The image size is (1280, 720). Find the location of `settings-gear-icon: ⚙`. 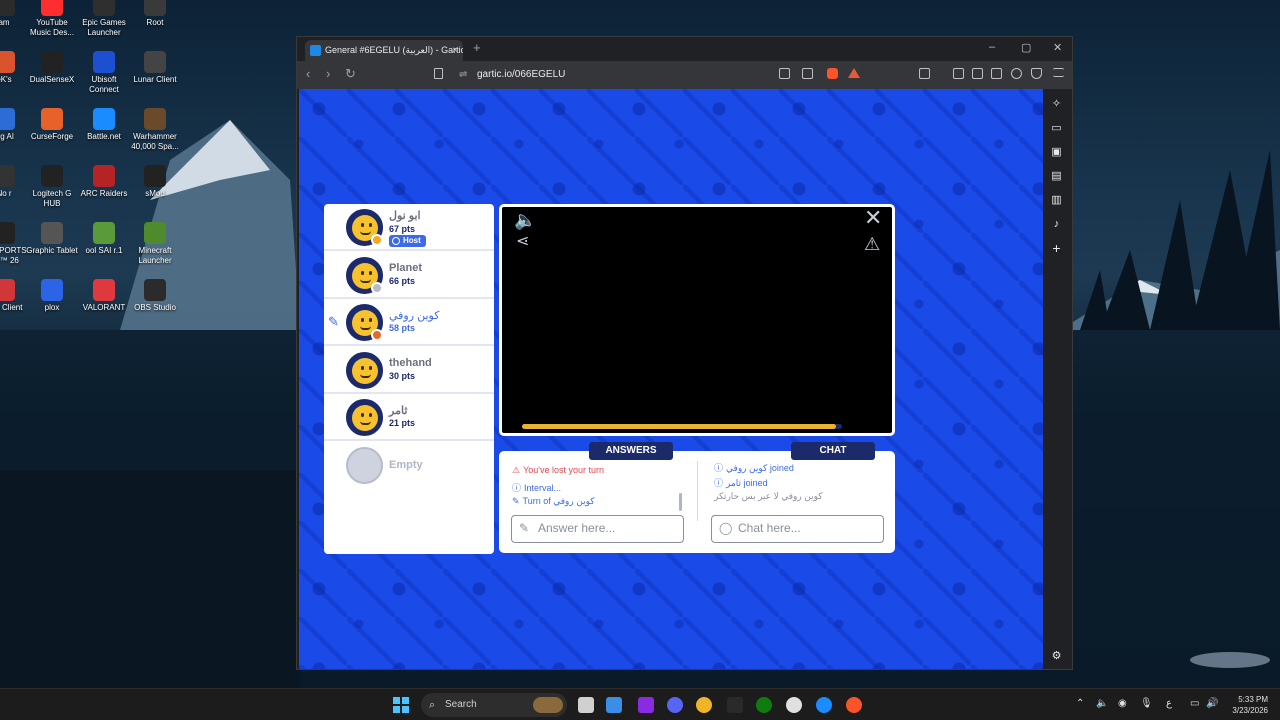

settings-gear-icon: ⚙ is located at coordinates (1056, 656).